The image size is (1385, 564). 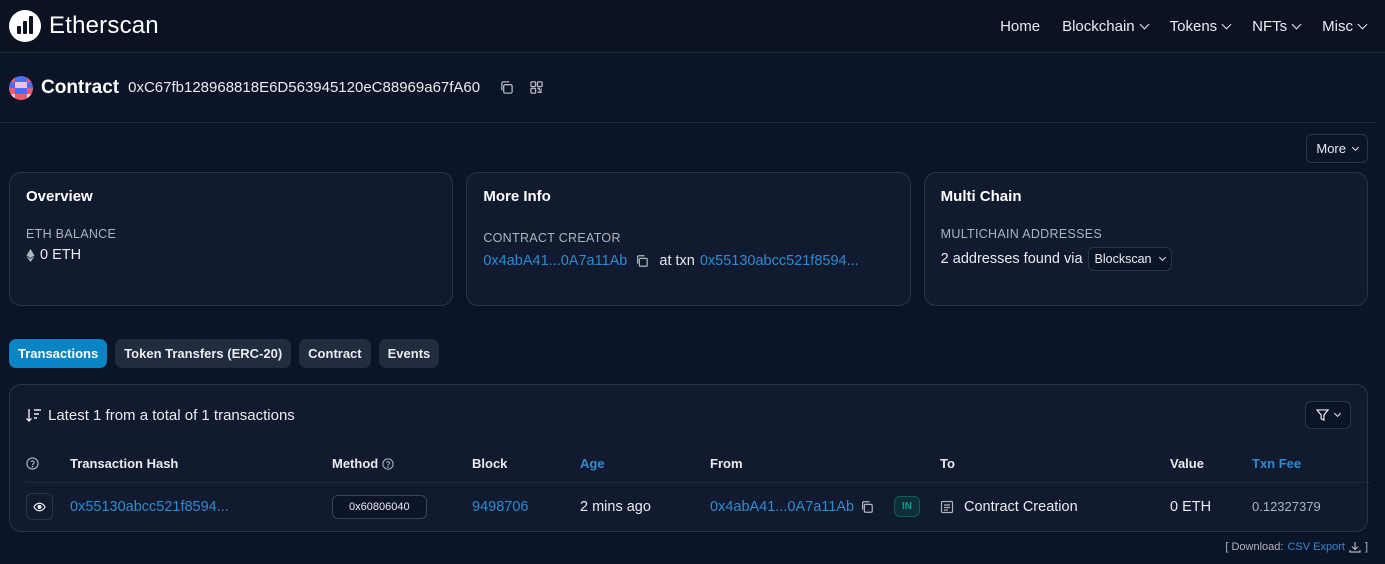 I want to click on table-row-block-cell: 9498706, so click(x=526, y=506).